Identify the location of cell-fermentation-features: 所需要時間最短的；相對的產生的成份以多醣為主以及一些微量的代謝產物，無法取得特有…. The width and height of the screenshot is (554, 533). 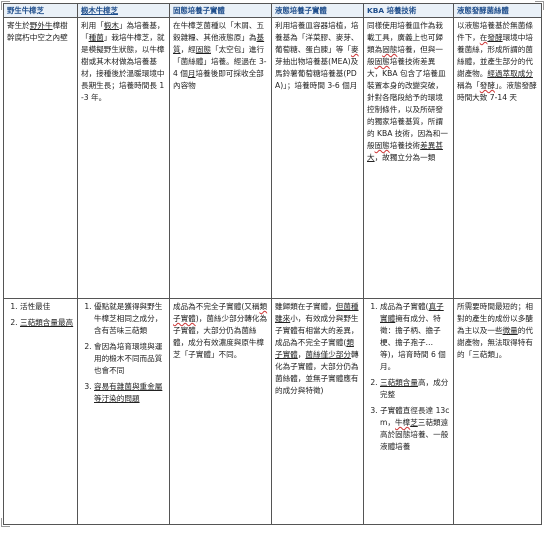
(497, 411).